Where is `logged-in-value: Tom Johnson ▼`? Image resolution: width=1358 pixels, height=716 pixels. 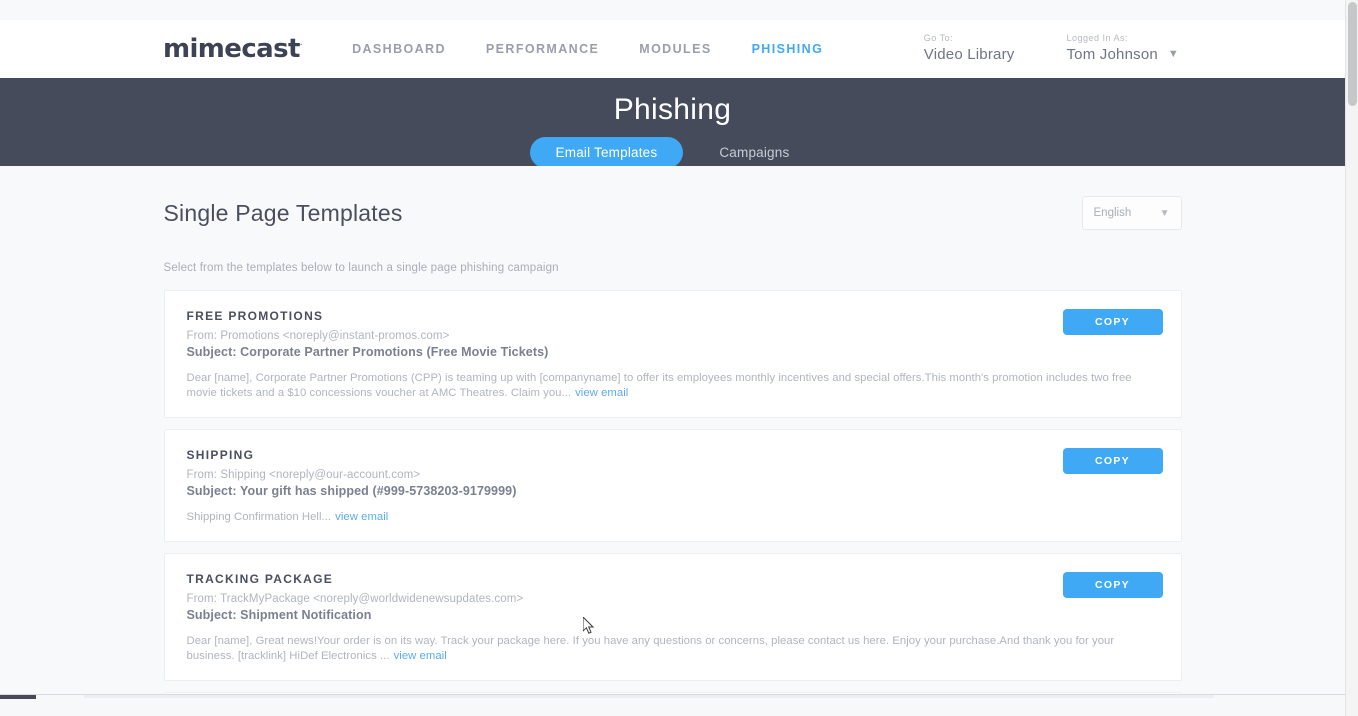 logged-in-value: Tom Johnson ▼ is located at coordinates (1122, 55).